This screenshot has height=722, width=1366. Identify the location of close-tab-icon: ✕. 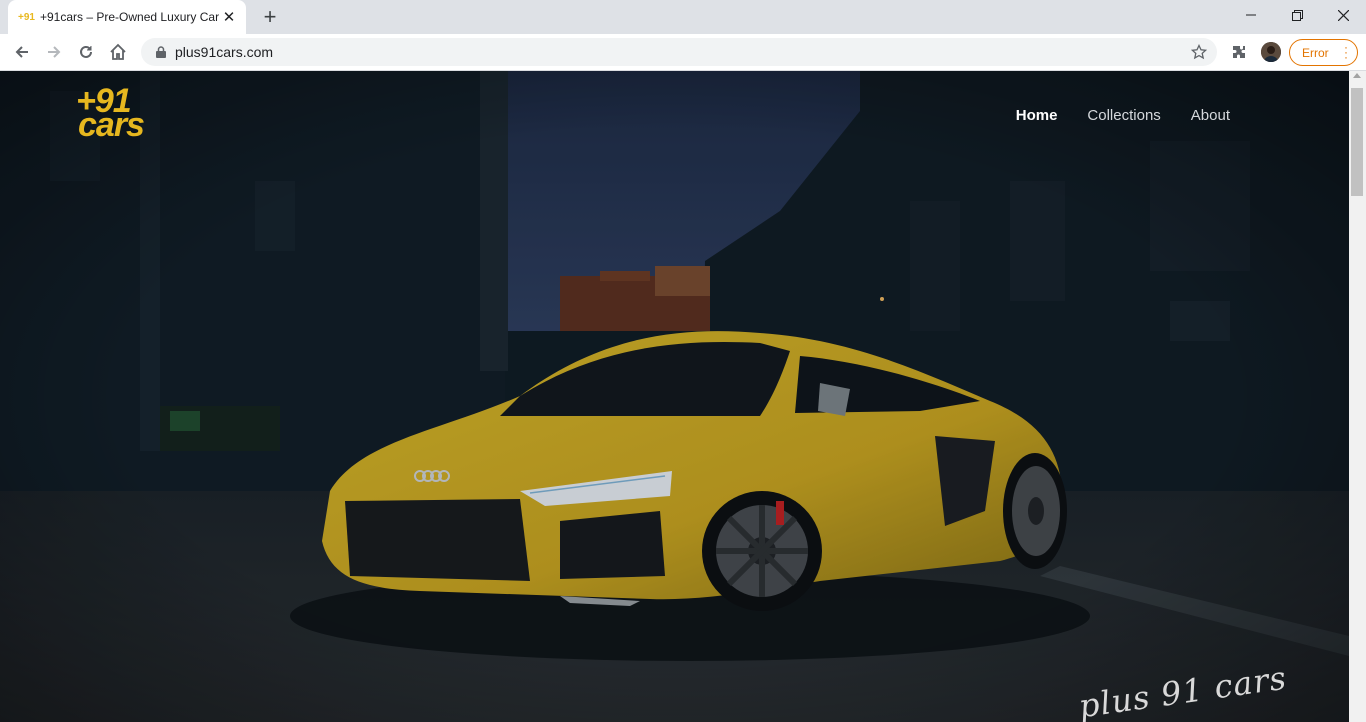
(229, 17).